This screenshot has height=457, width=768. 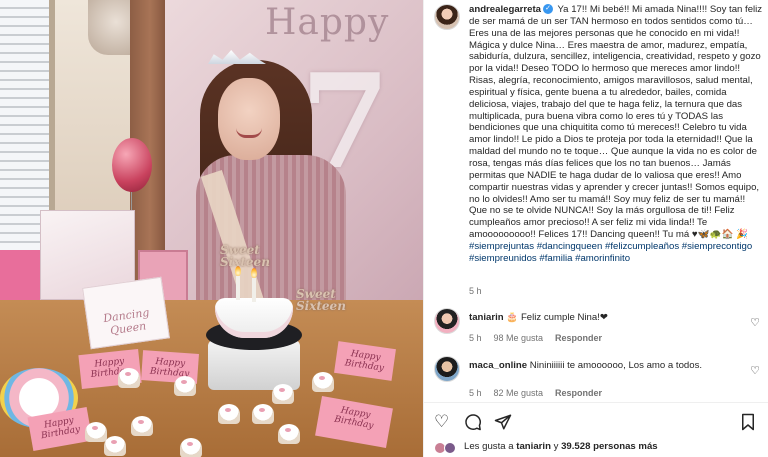 I want to click on comment-bubble-icon, so click(x=473, y=424).